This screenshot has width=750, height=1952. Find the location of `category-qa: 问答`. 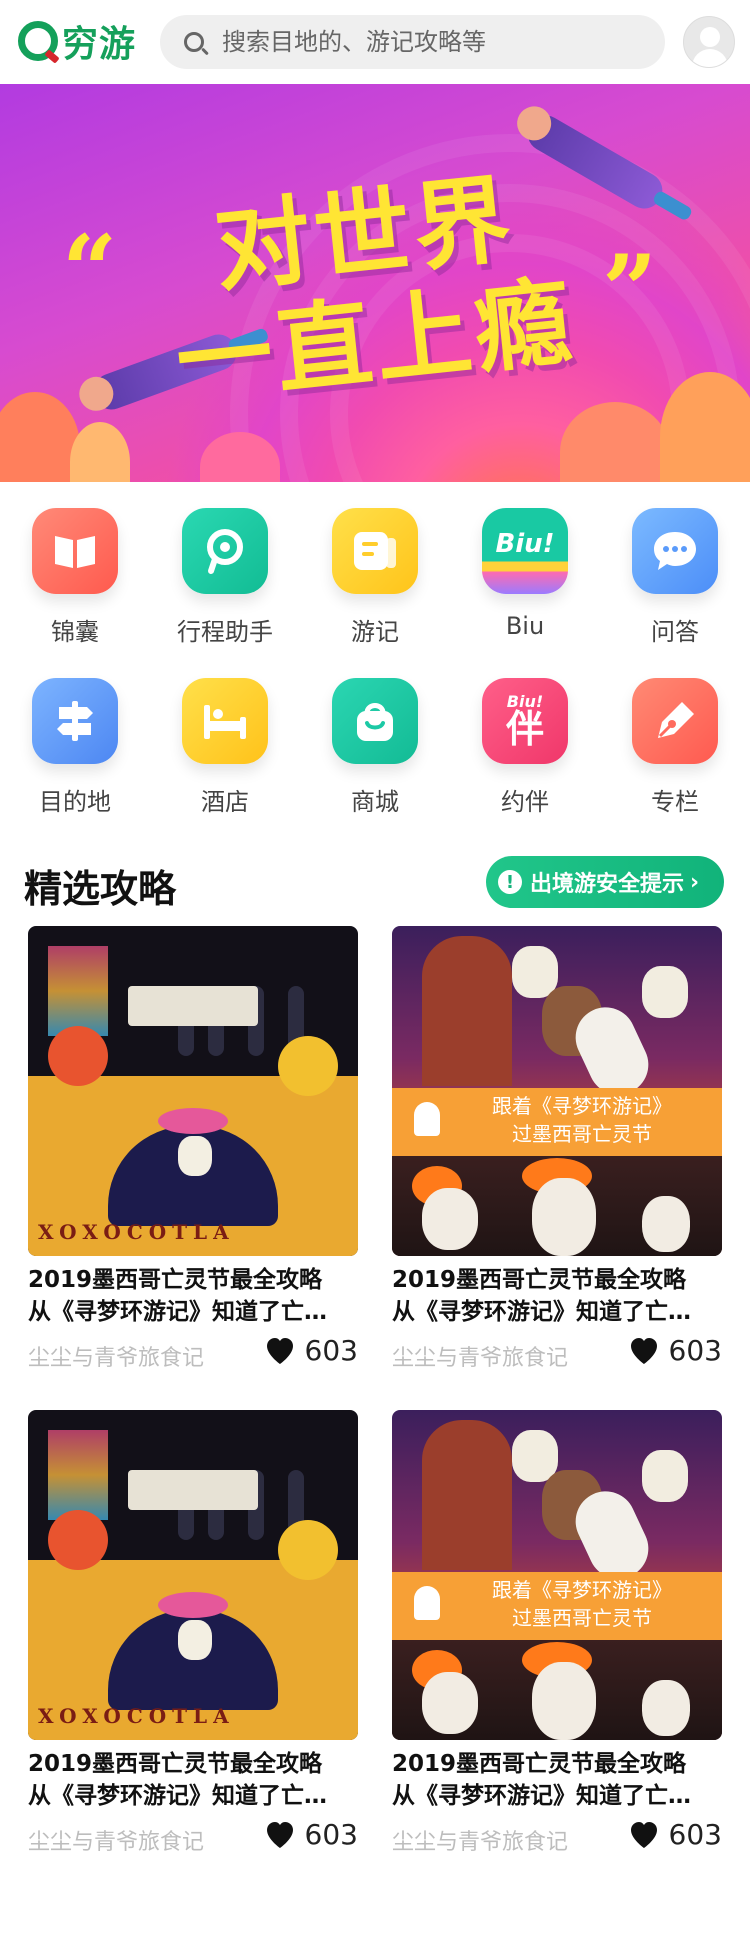

category-qa: 问答 is located at coordinates (675, 570).